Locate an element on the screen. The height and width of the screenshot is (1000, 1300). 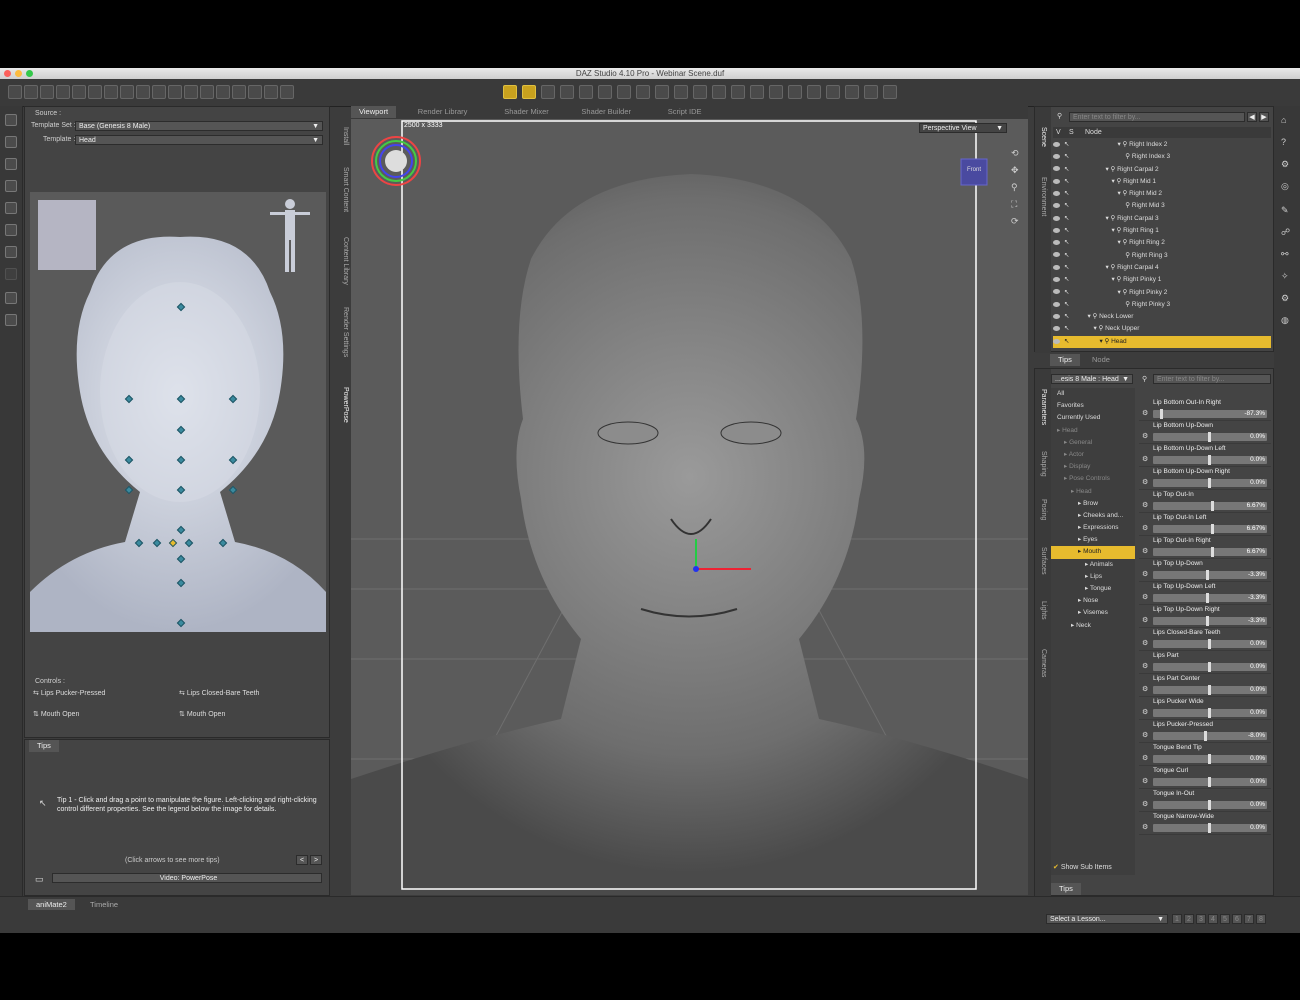
lesson-page-button: 4 is located at coordinates (1213, 919).